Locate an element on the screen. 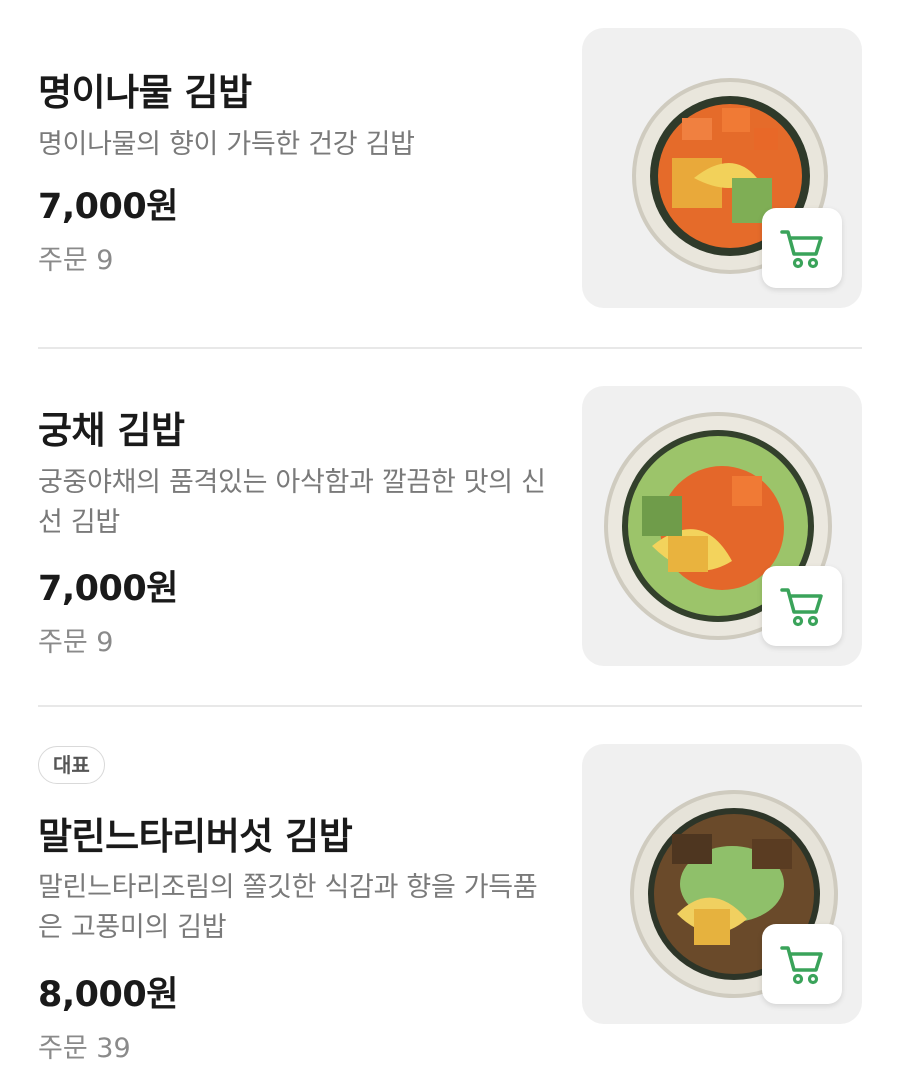 This screenshot has height=1085, width=900. item-order-count: 주문 39 is located at coordinates (84, 1048).